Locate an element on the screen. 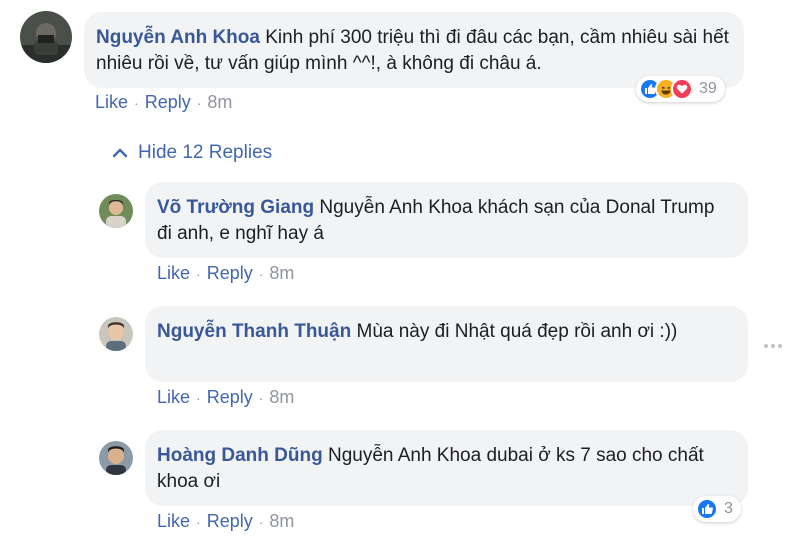 This screenshot has height=546, width=800. reply-author: Nguyễn Thanh Thuận is located at coordinates (254, 331).